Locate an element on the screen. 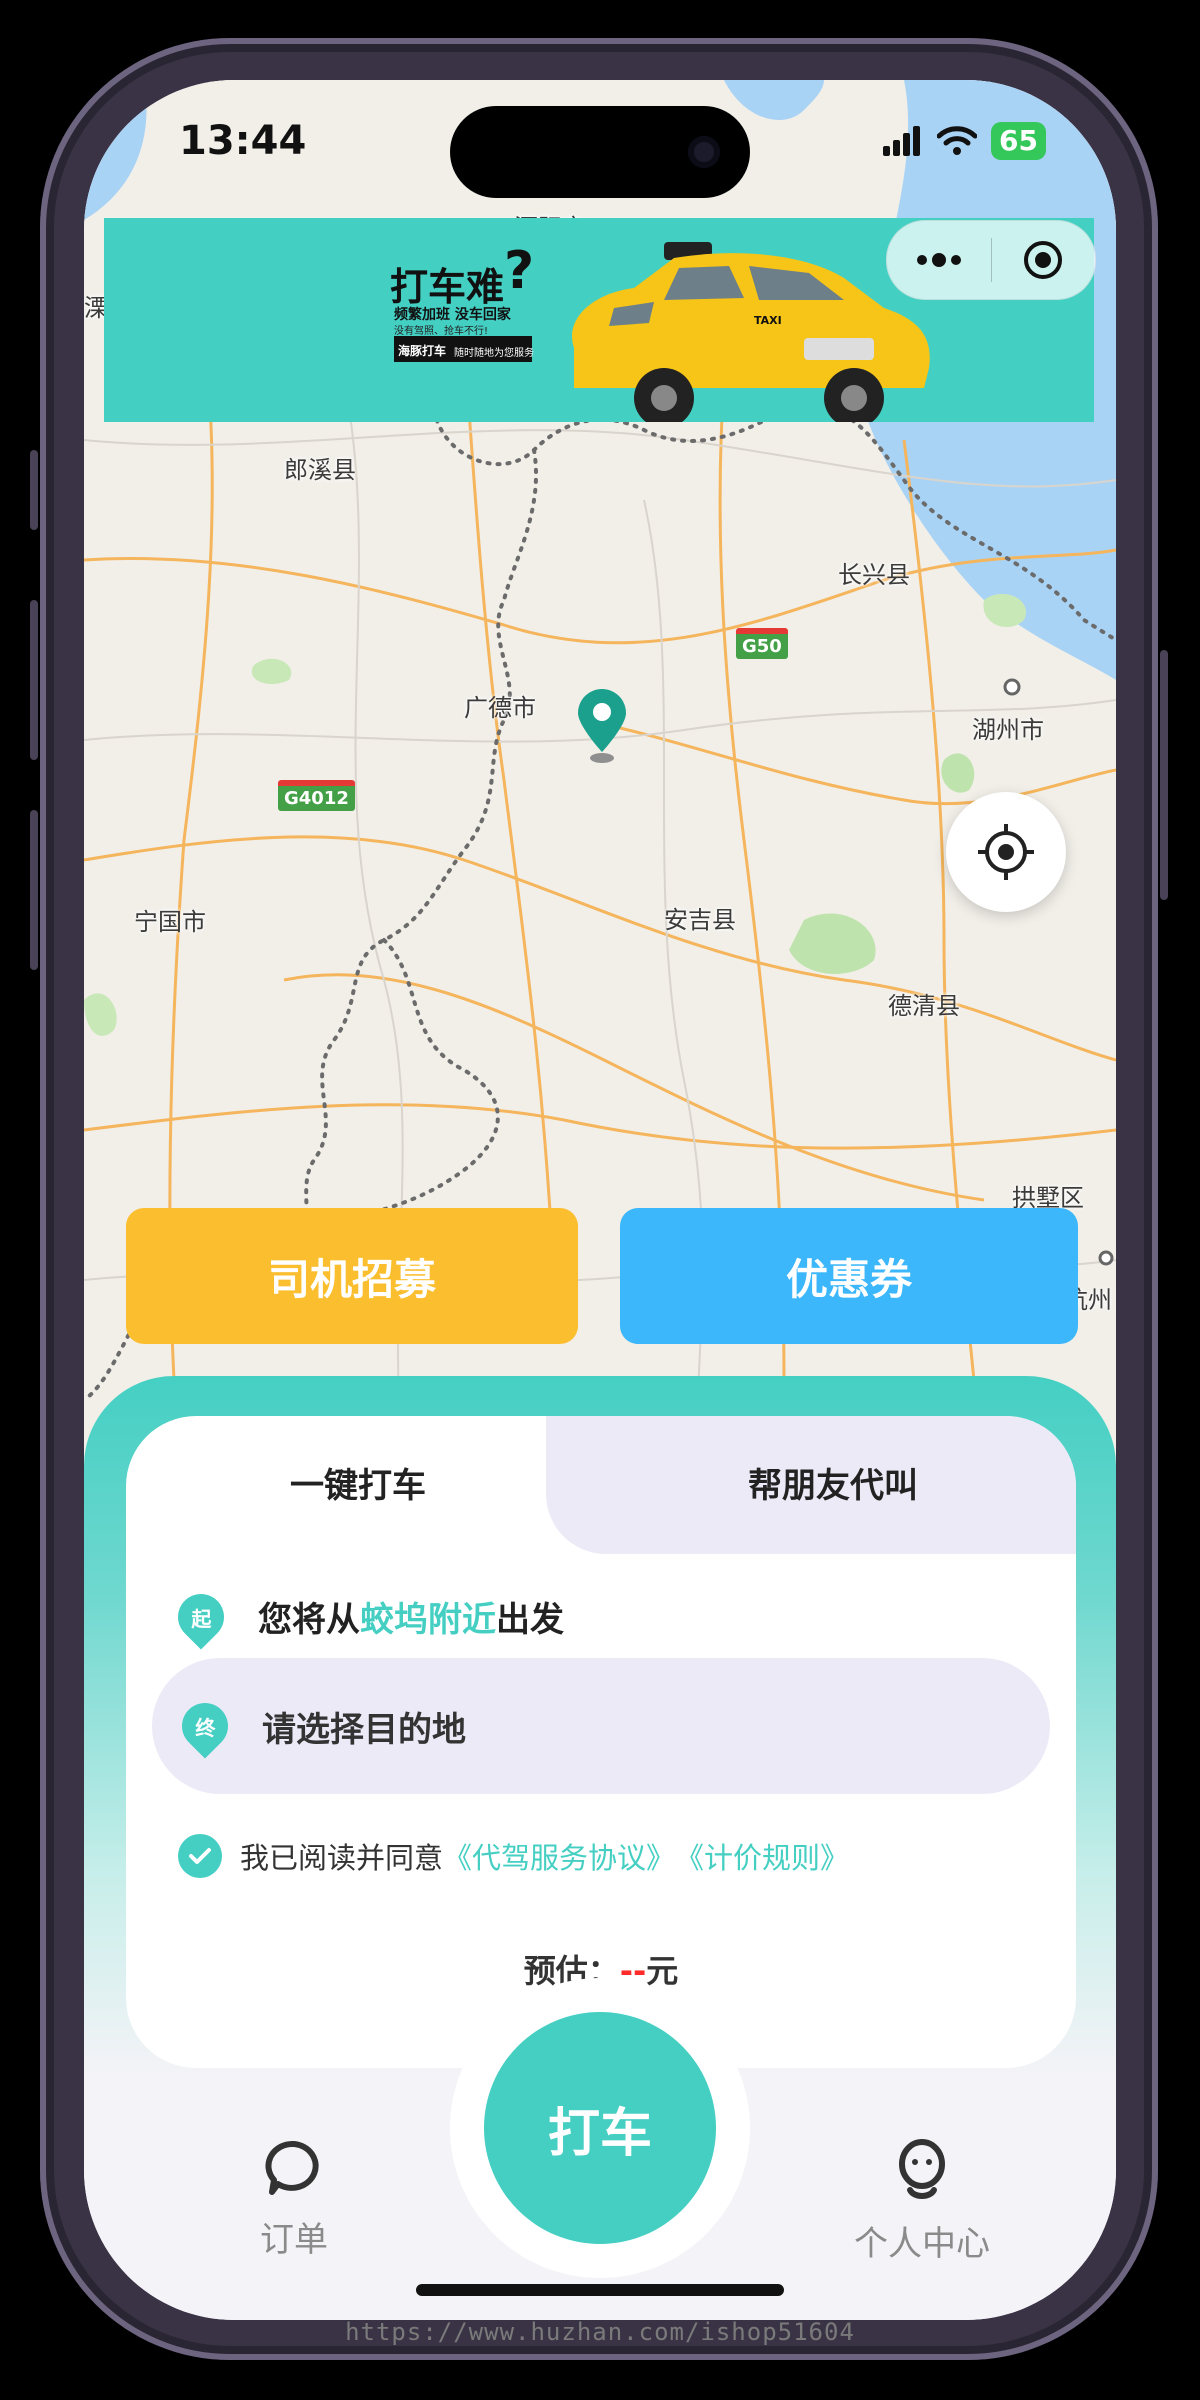 The image size is (1200, 2400). banner-brand: 海豚打车 is located at coordinates (422, 351).